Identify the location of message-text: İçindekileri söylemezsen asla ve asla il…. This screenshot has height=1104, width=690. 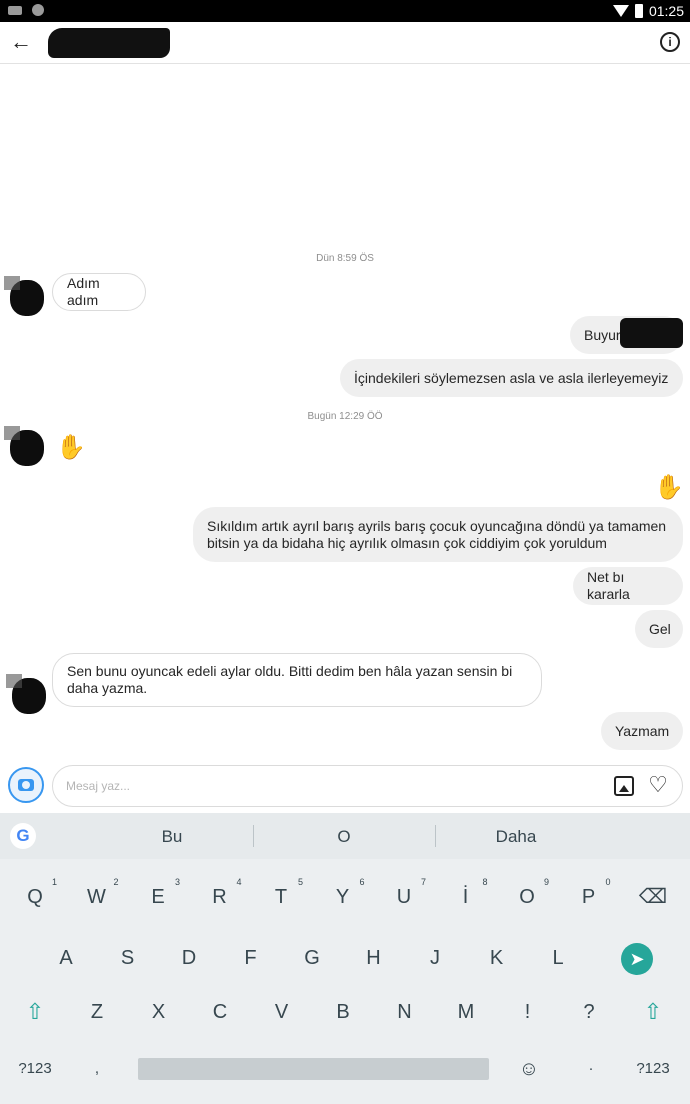
(511, 377).